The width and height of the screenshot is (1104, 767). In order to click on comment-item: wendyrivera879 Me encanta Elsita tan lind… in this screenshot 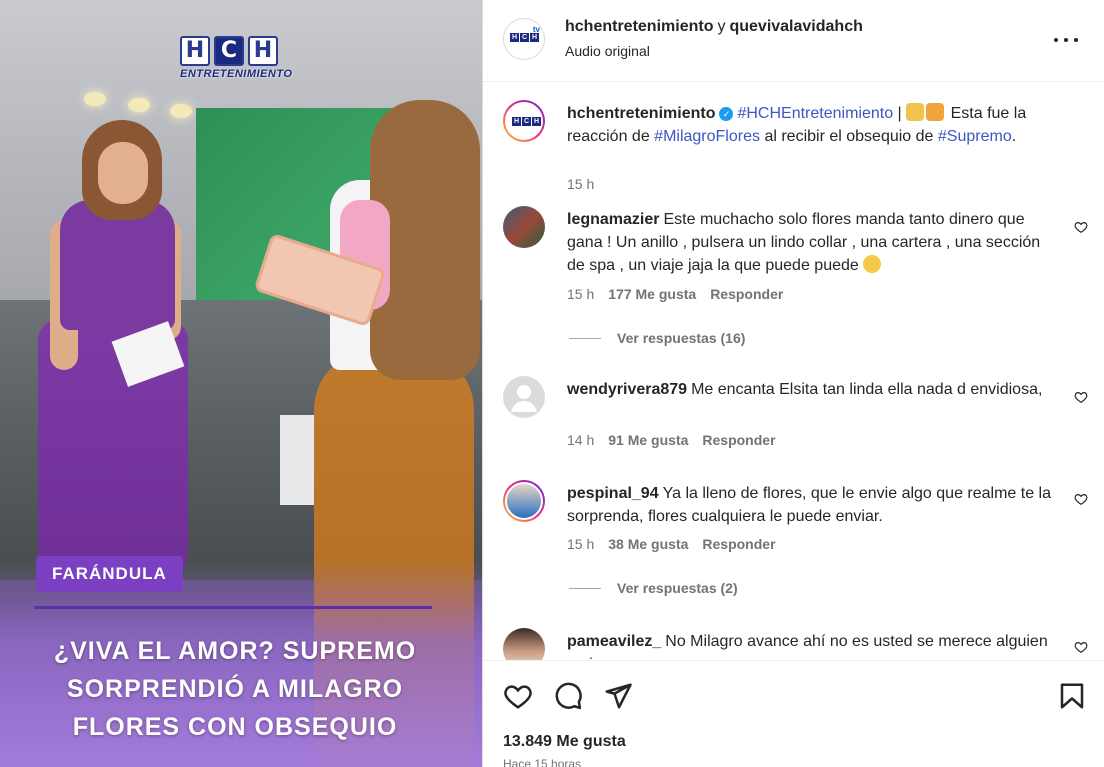, I will do `click(793, 416)`.